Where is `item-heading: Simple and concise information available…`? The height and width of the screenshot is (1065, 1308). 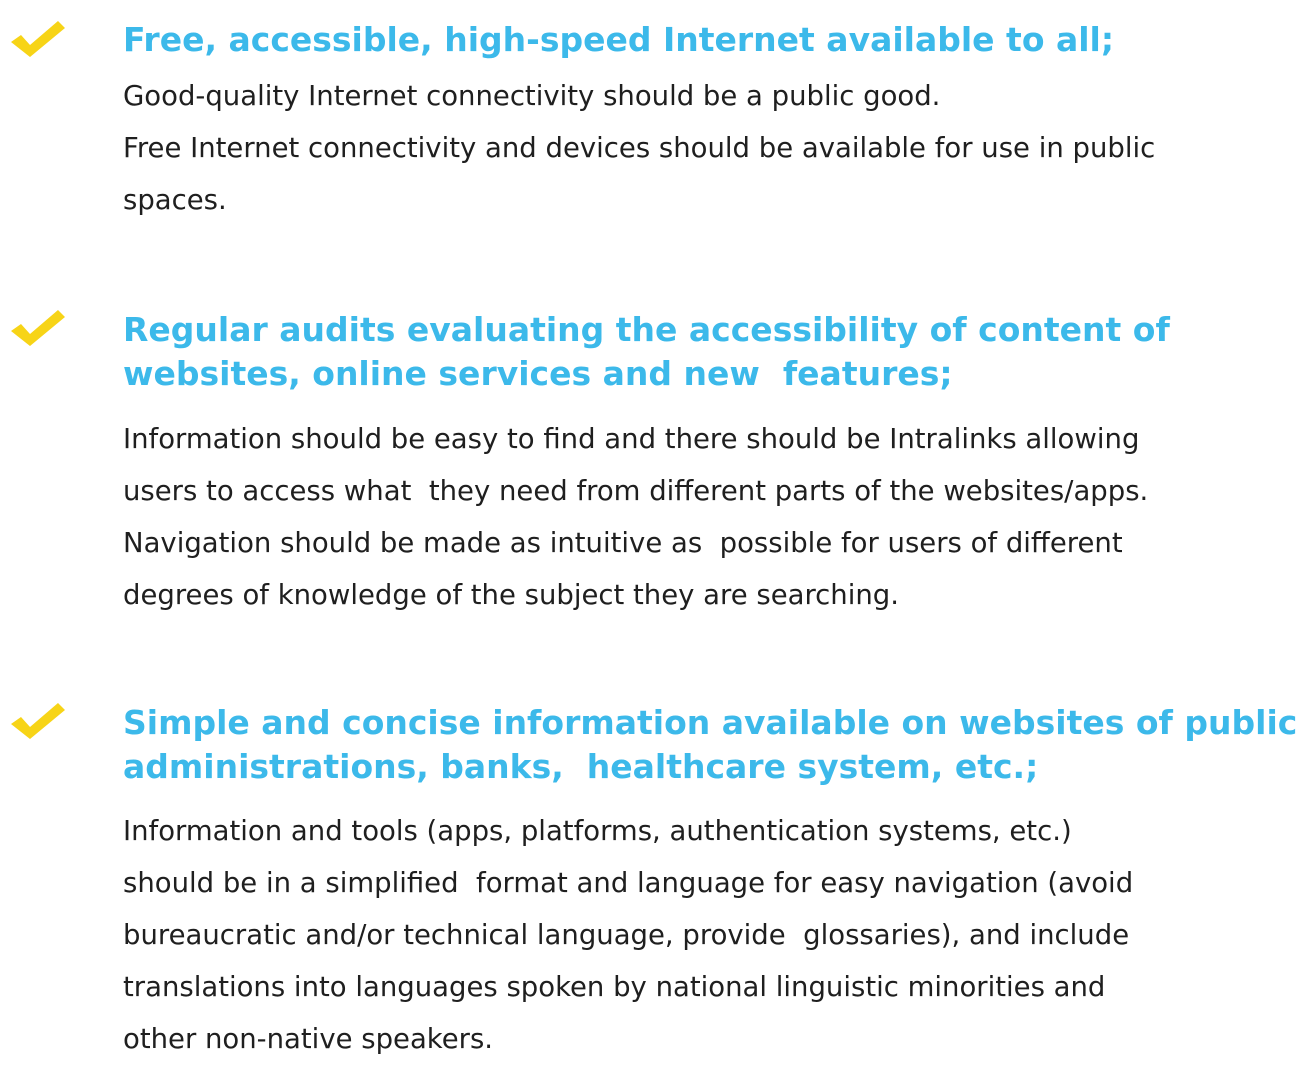 item-heading: Simple and concise information available… is located at coordinates (713, 745).